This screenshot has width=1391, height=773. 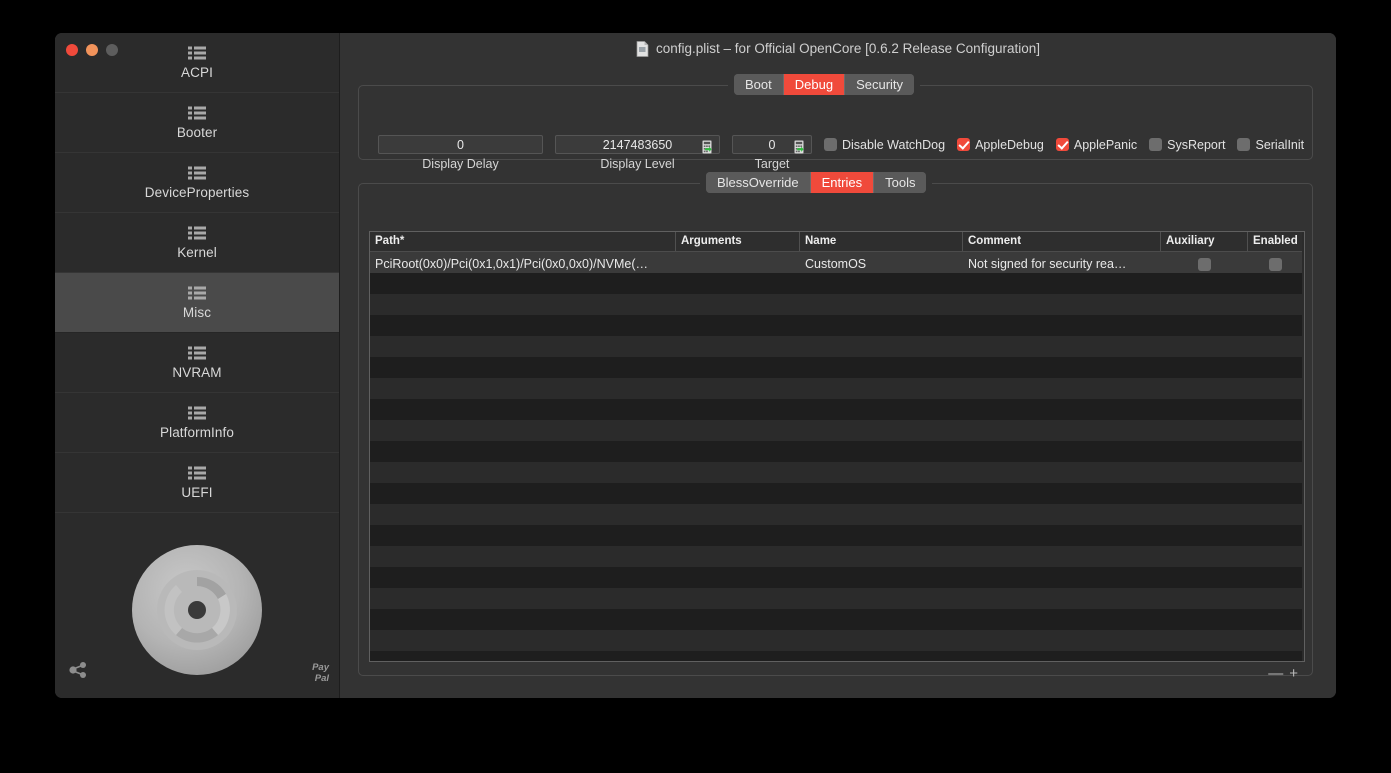 What do you see at coordinates (197, 243) in the screenshot?
I see `sidebar-item-kernel: Kernel` at bounding box center [197, 243].